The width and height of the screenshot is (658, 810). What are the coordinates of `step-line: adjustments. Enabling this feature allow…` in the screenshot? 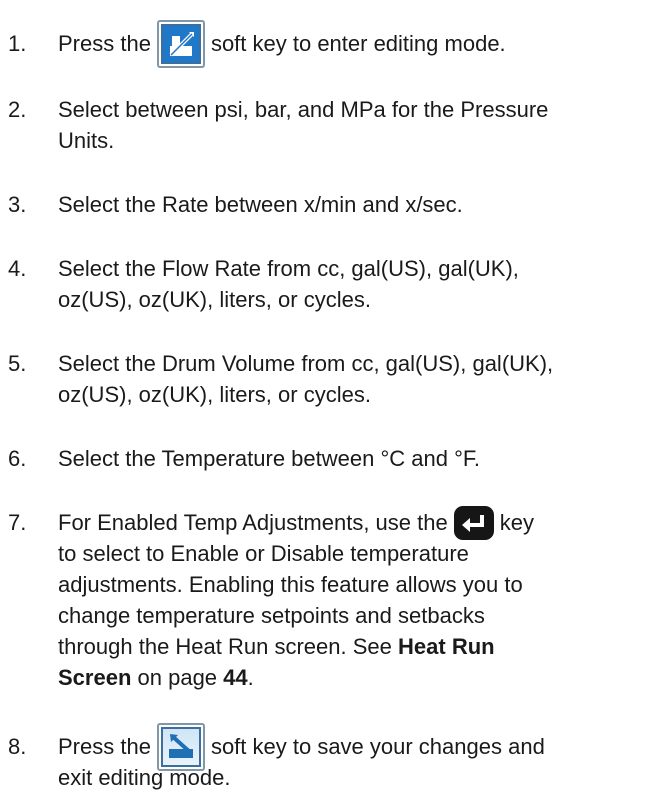 It's located at (290, 584).